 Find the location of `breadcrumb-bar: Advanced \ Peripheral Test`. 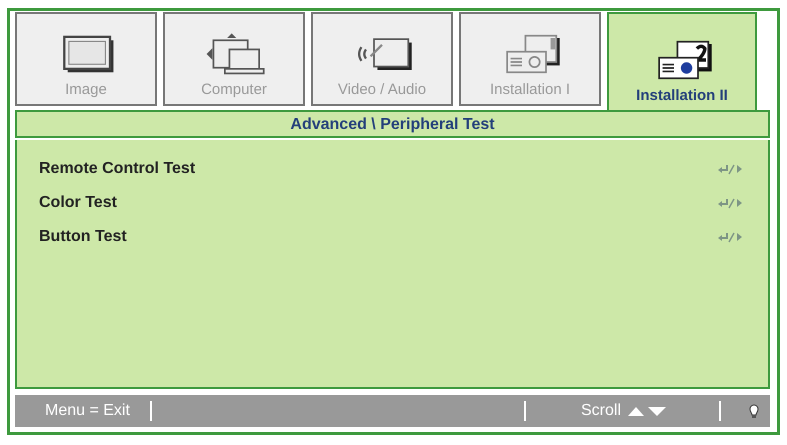

breadcrumb-bar: Advanced \ Peripheral Test is located at coordinates (392, 124).